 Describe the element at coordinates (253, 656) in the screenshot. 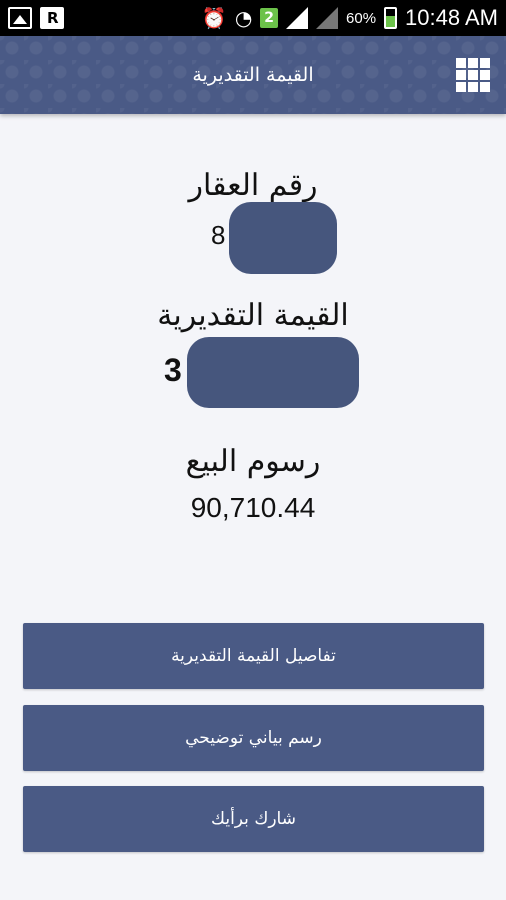

I see `estimated-value-details-button: تفاصيل القيمة التقديرية` at that location.